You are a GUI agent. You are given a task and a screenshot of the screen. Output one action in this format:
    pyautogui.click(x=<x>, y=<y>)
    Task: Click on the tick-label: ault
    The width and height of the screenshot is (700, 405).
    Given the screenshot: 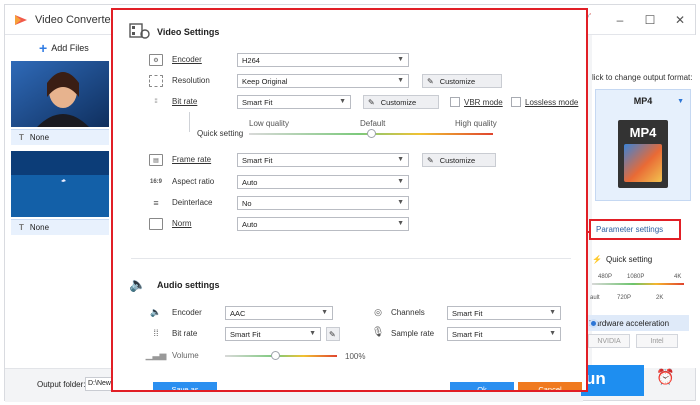 What is the action you would take?
    pyautogui.click(x=595, y=298)
    